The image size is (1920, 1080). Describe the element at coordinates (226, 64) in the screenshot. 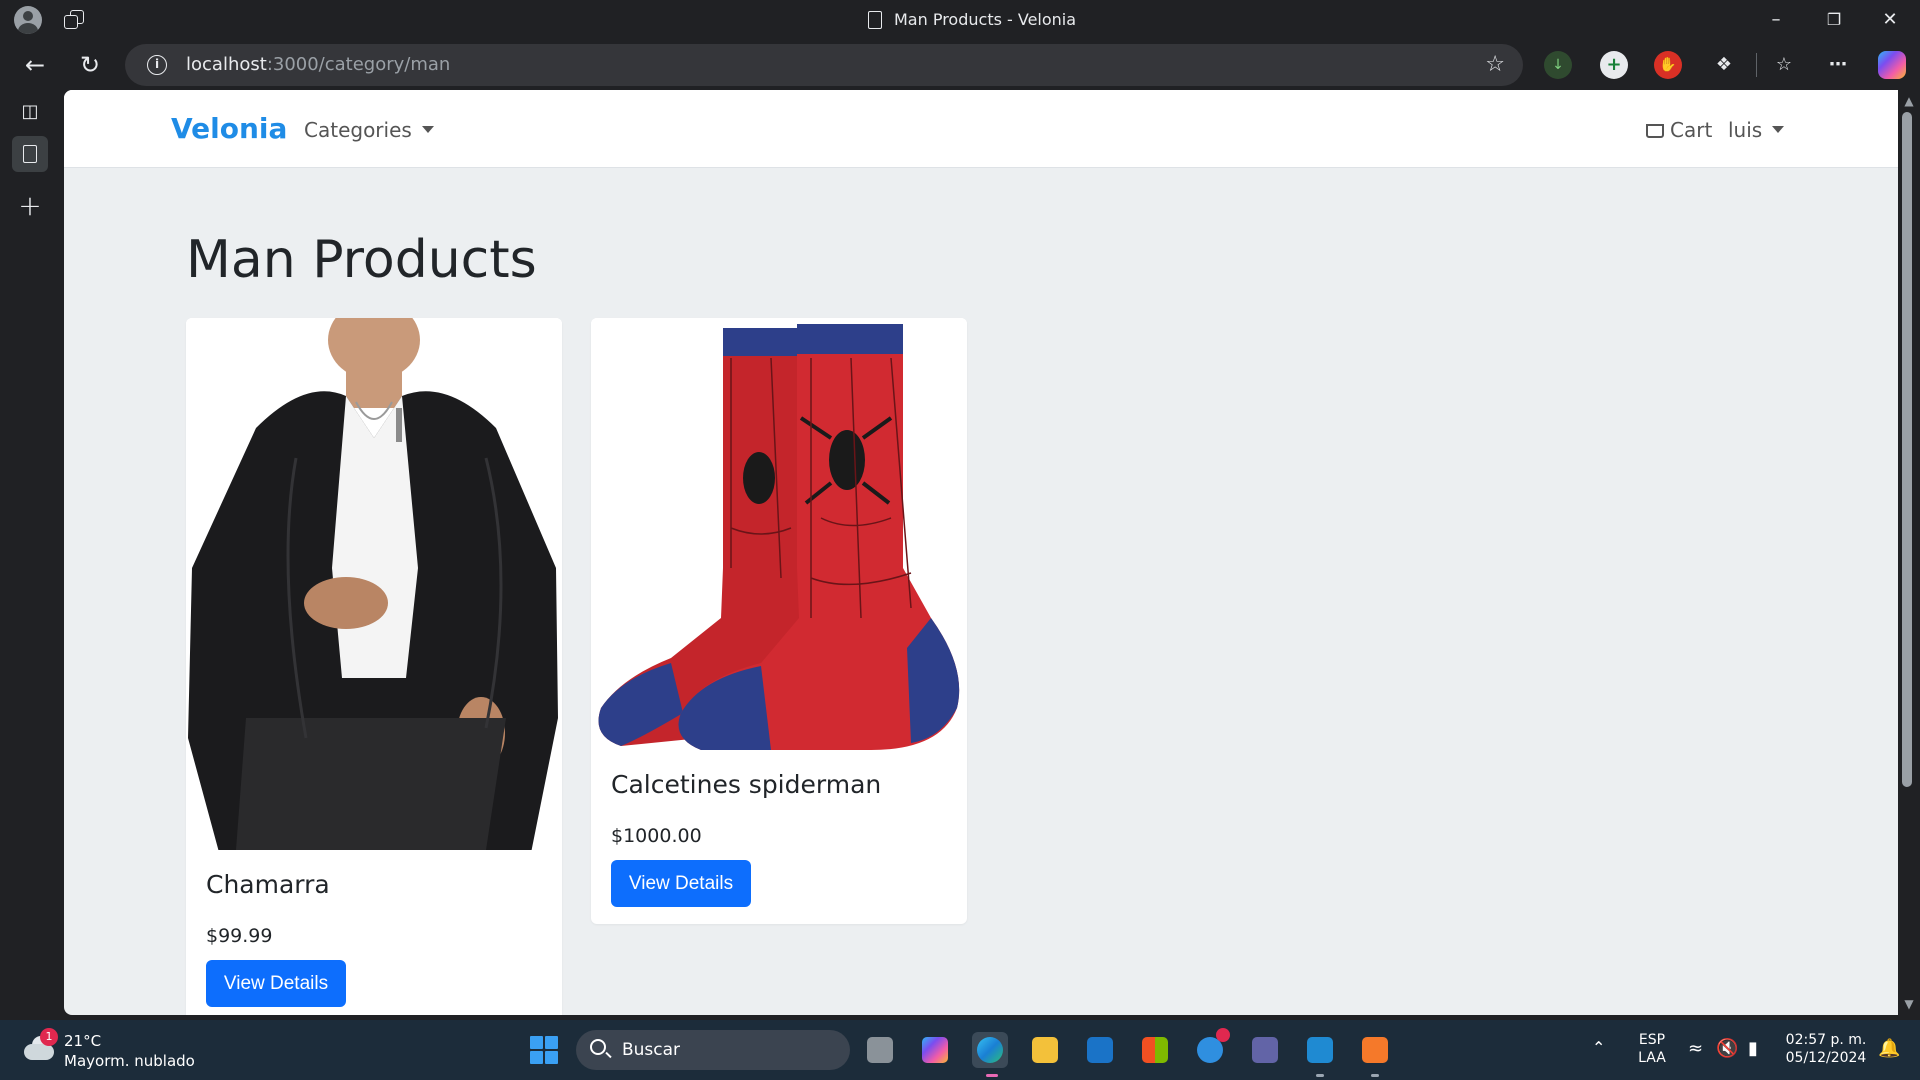

I see `url-host: localhost` at that location.